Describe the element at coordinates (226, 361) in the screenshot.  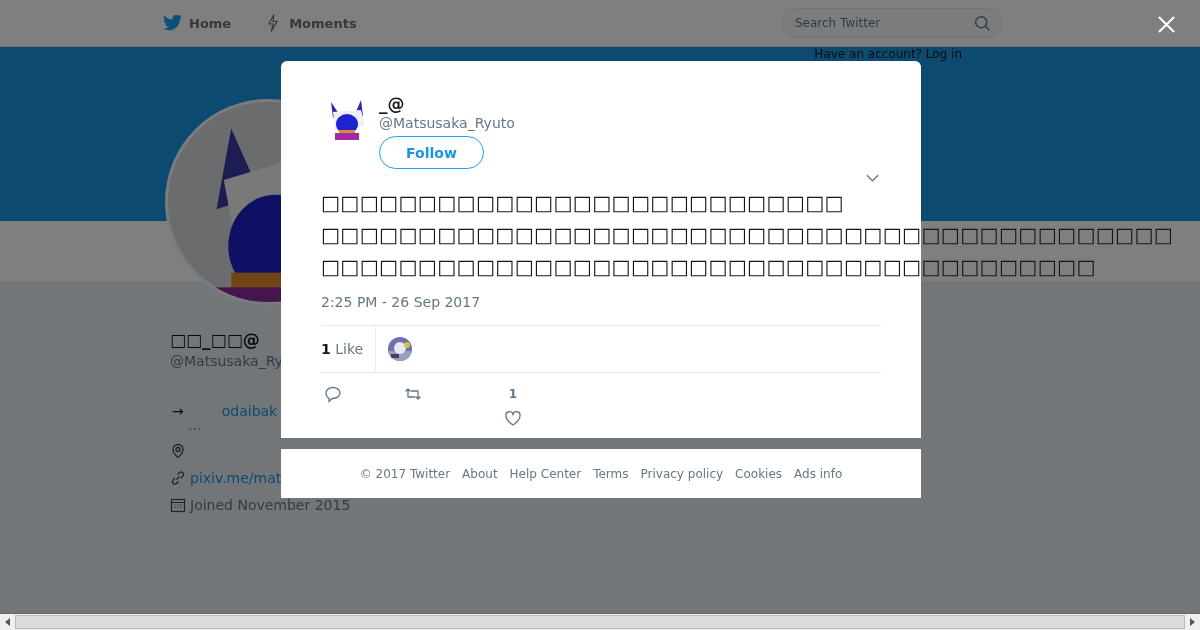
I see `profile-handle: @Matsusaka_Ry` at that location.